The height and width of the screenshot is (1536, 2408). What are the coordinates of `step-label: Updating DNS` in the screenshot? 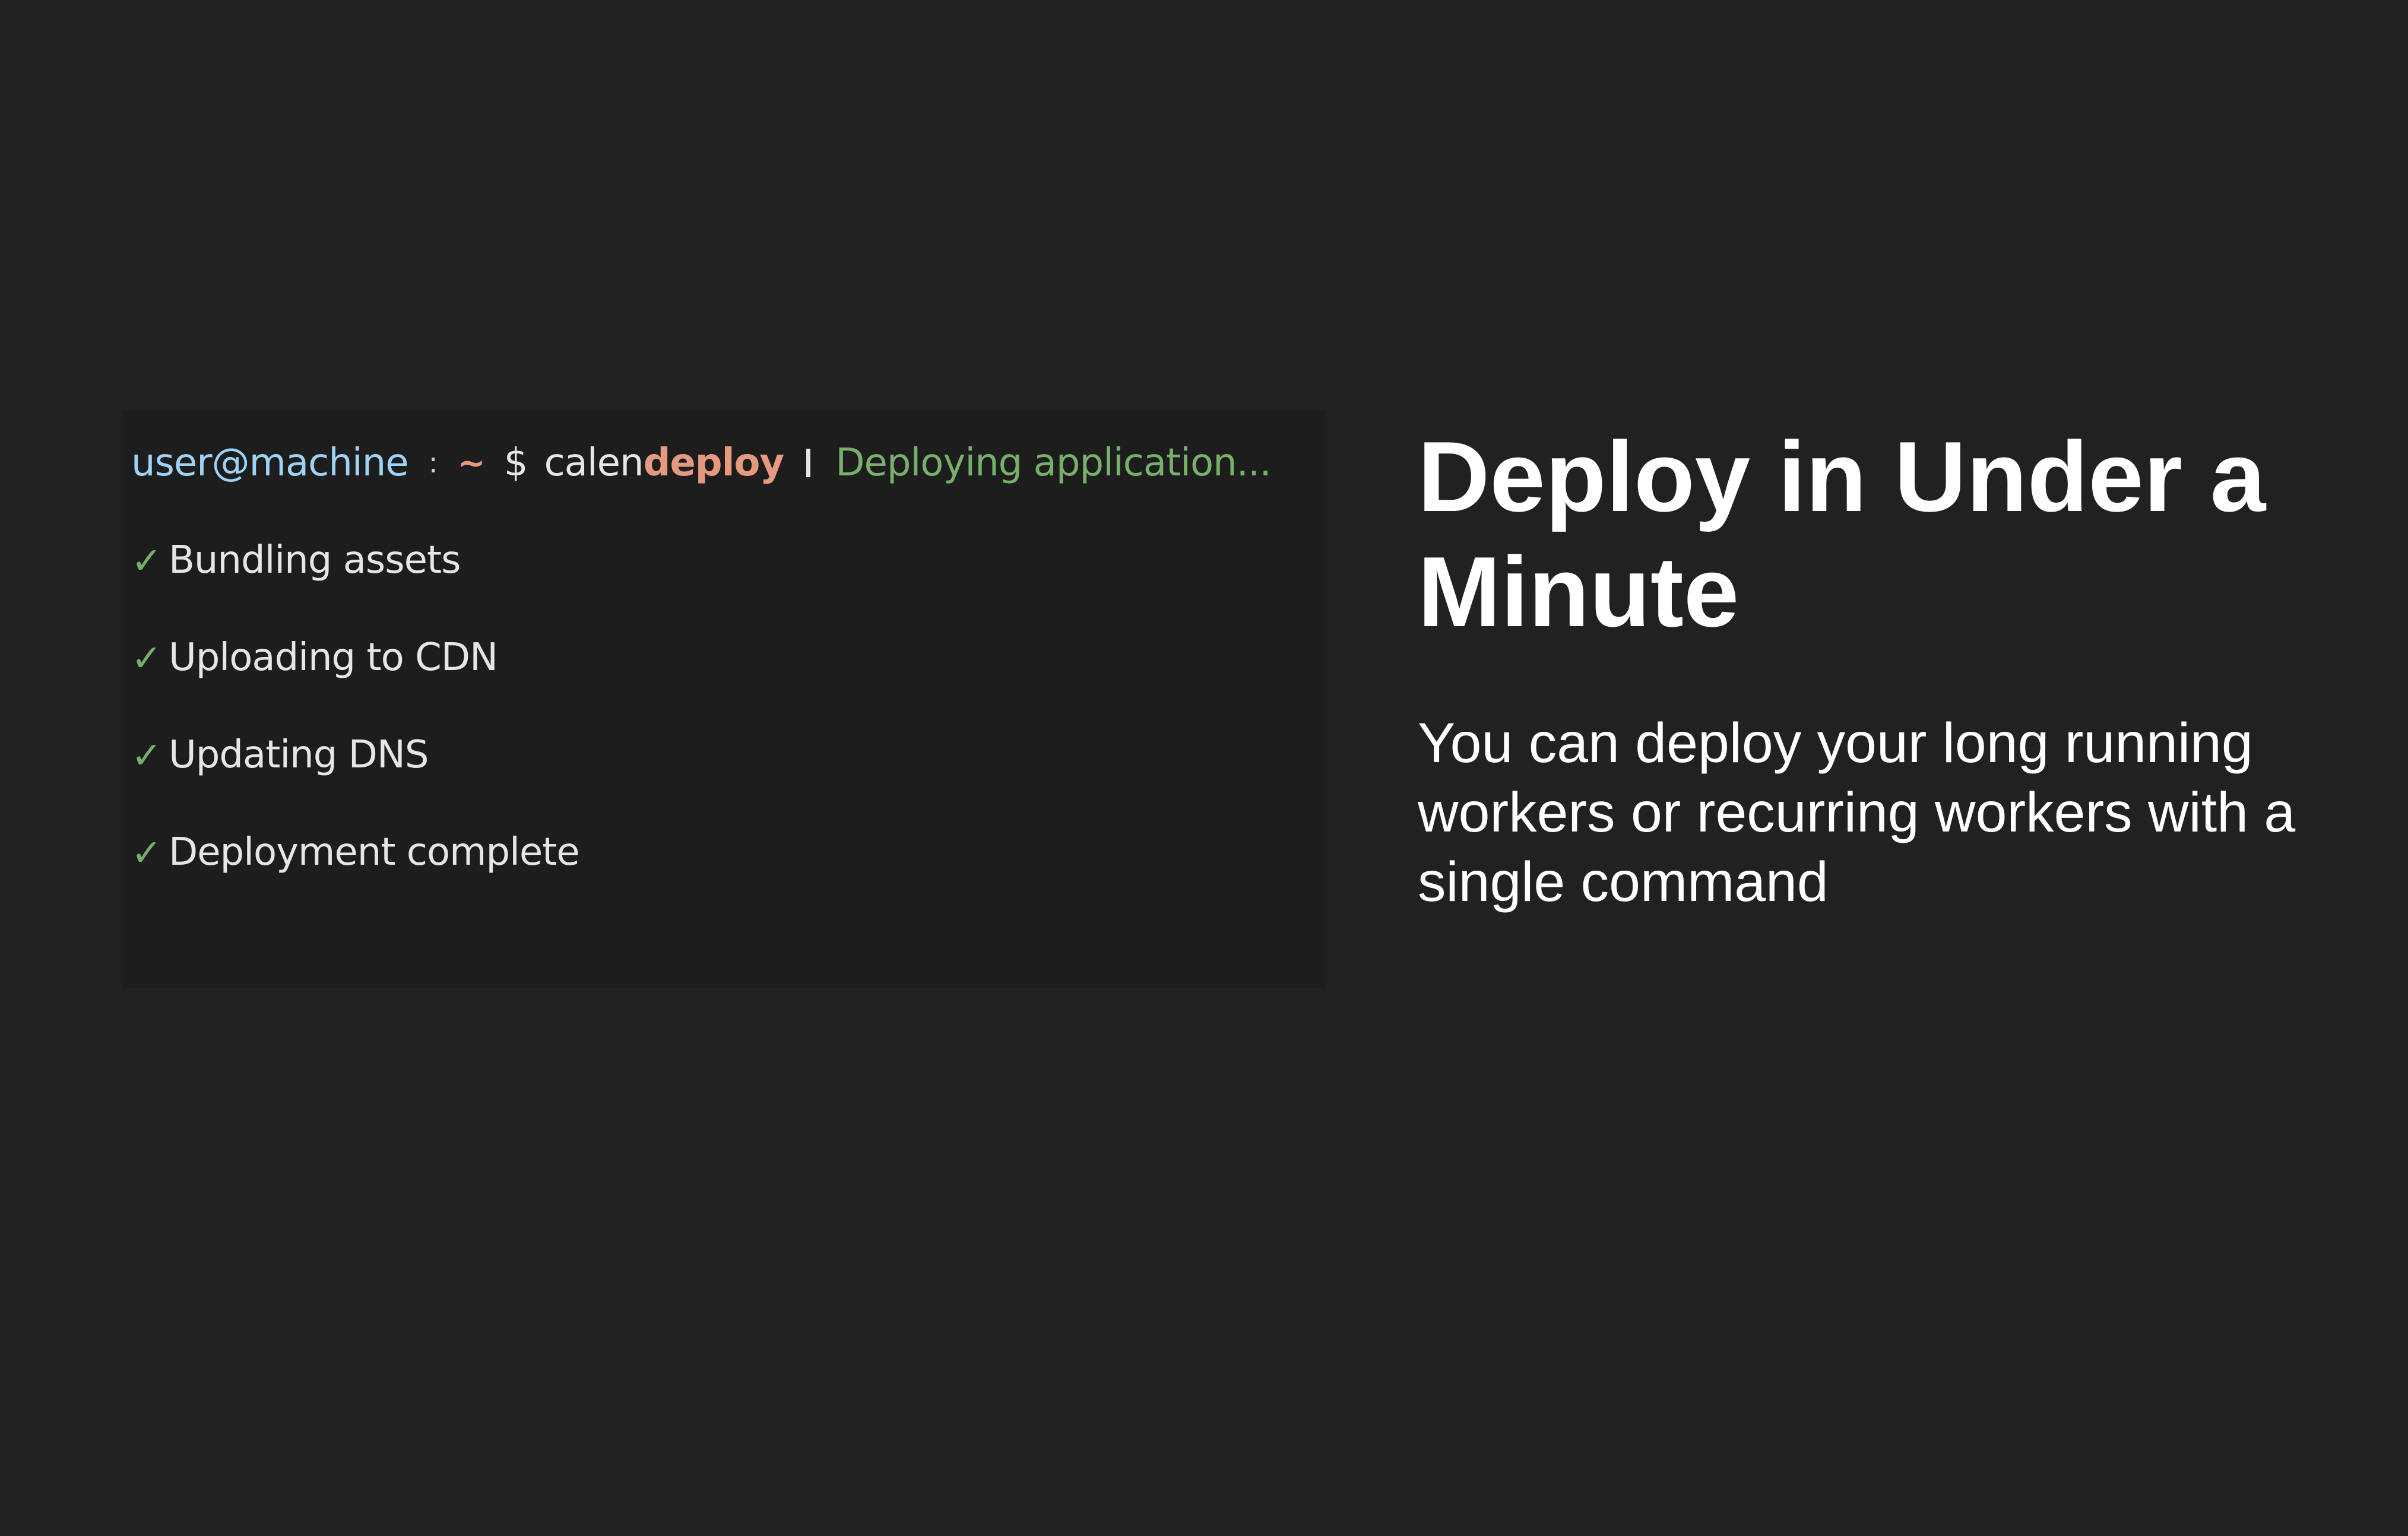 It's located at (298, 755).